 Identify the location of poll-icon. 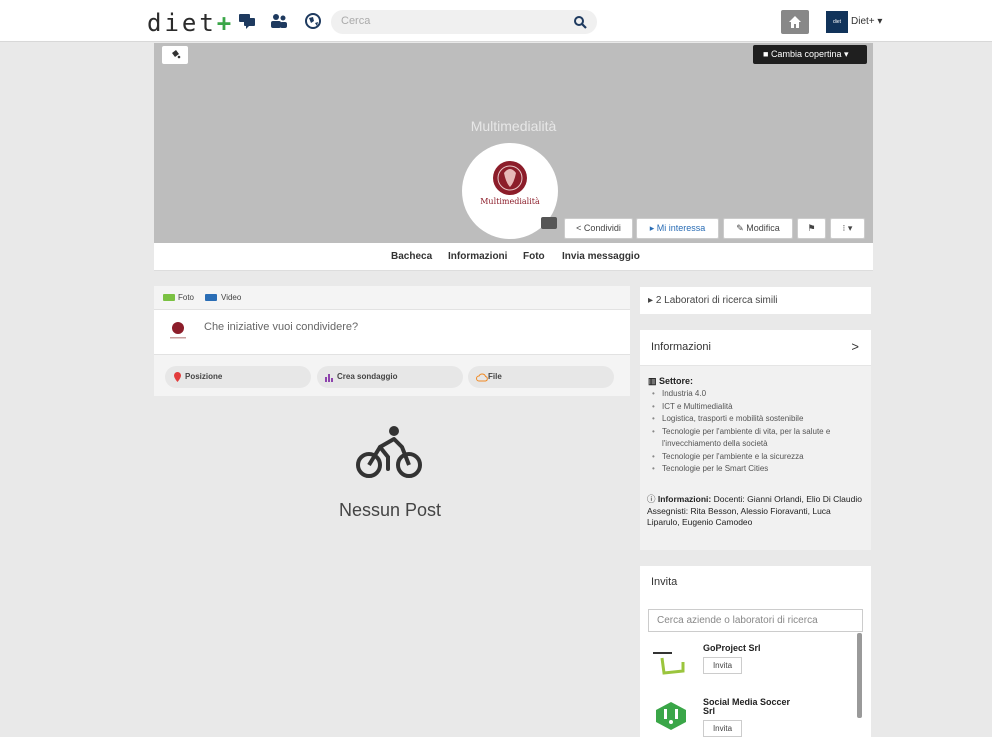
(329, 378).